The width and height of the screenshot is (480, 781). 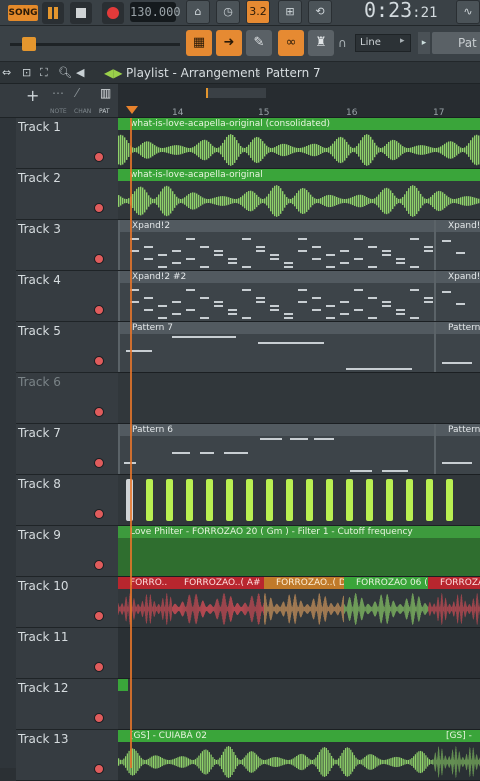 I want to click on scope-icon: ∿, so click(x=468, y=12).